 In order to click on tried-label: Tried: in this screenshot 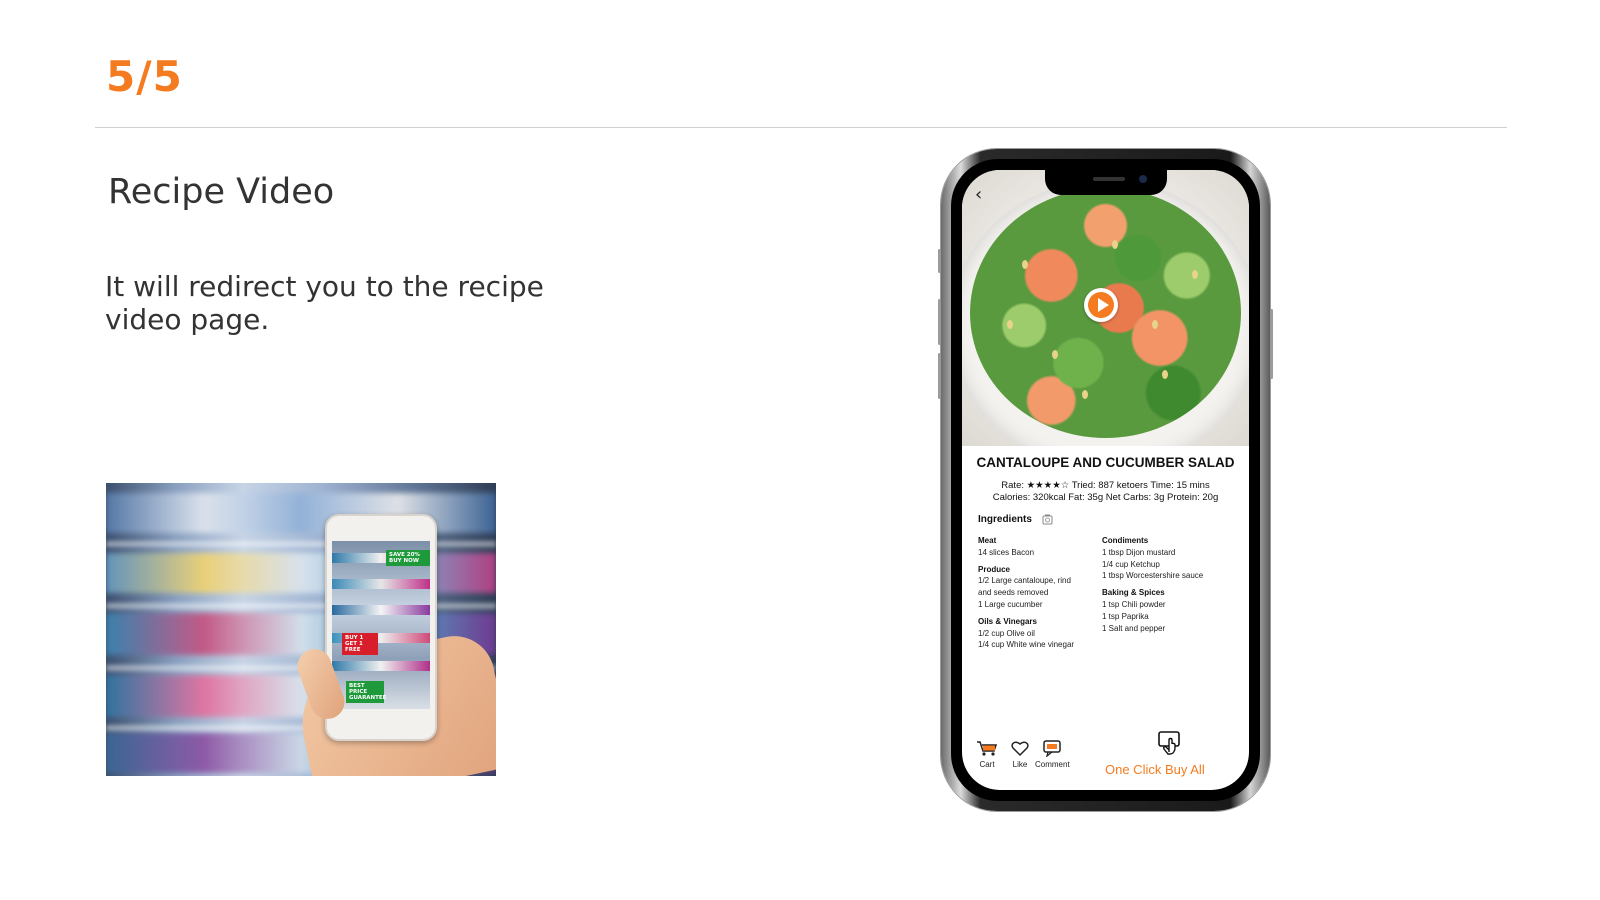, I will do `click(1083, 485)`.